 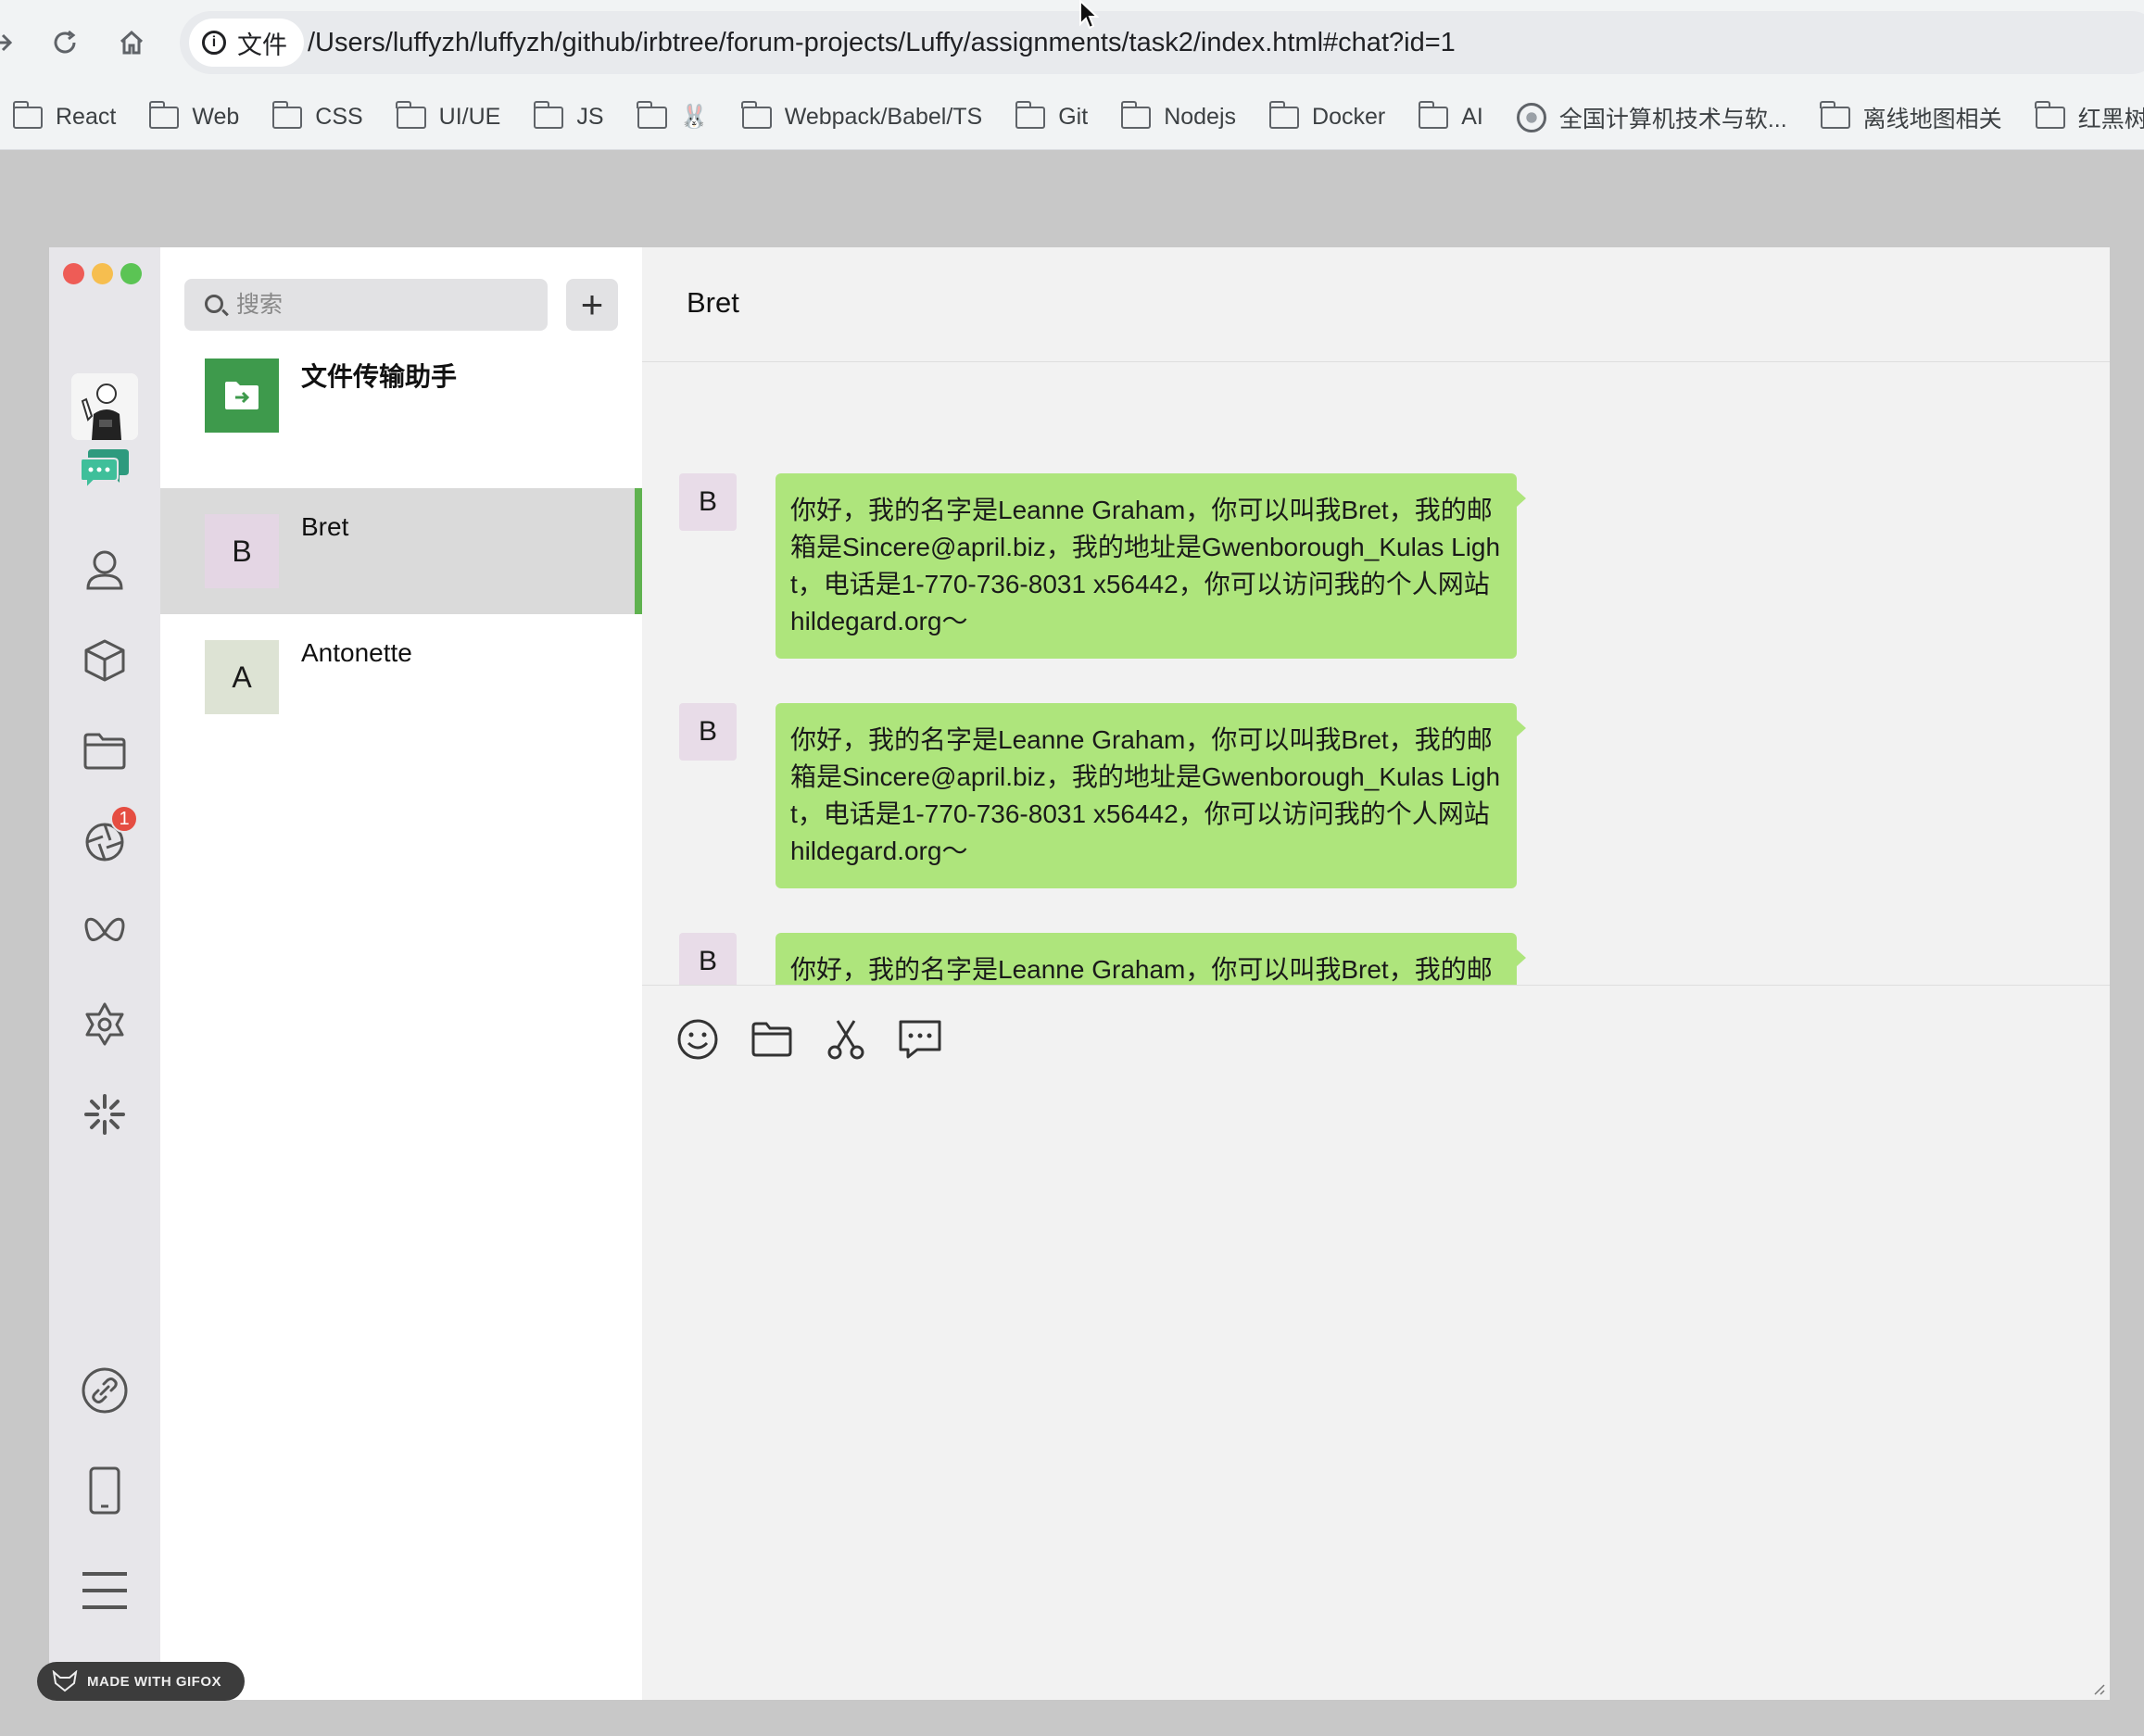 What do you see at coordinates (1472, 117) in the screenshot?
I see `bookmark-label: AI` at bounding box center [1472, 117].